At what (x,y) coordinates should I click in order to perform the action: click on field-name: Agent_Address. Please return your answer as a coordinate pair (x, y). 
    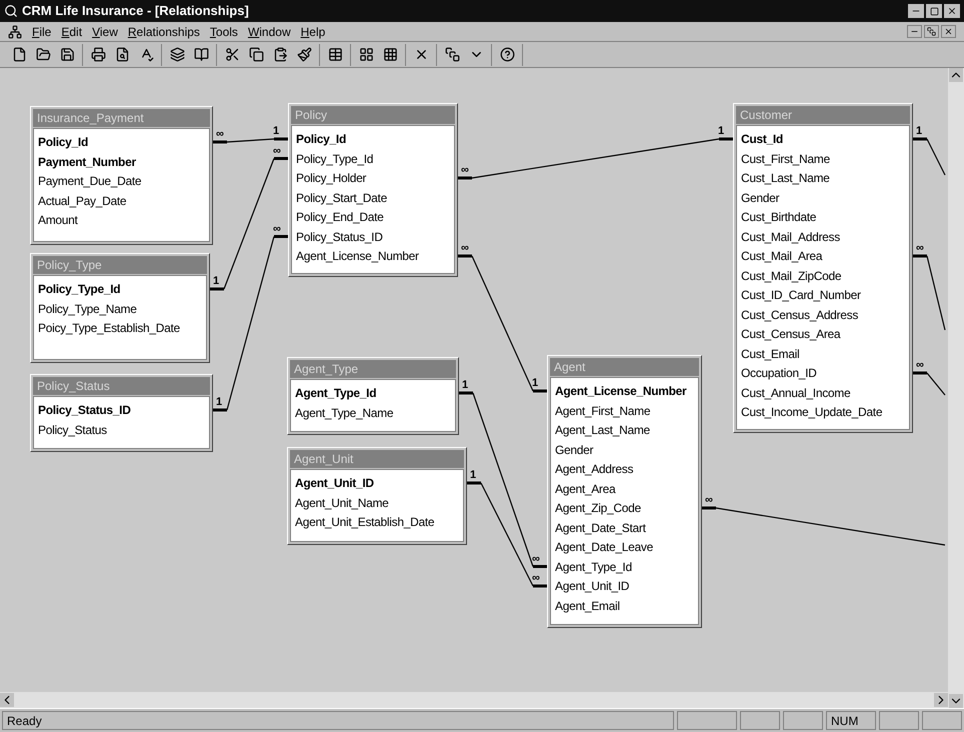
    Looking at the image, I should click on (624, 470).